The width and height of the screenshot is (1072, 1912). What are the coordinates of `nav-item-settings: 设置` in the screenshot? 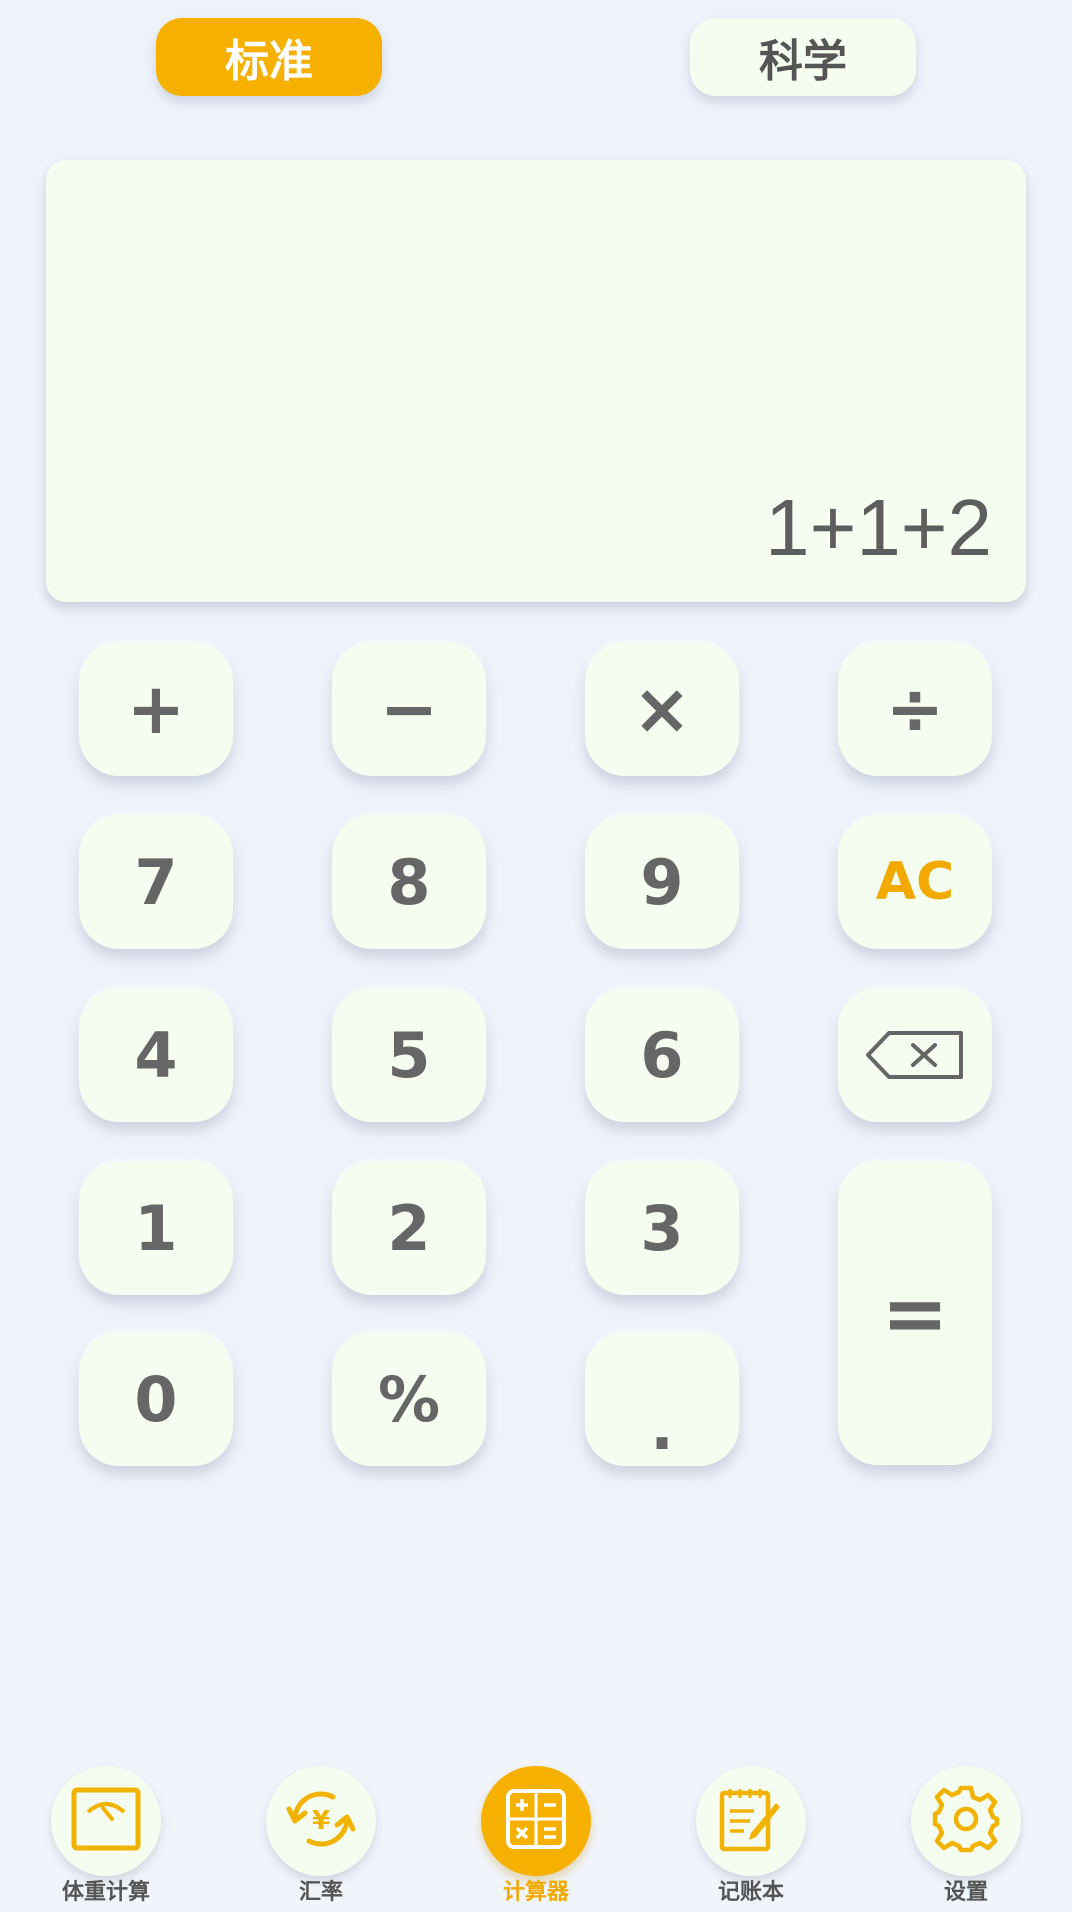 It's located at (966, 1836).